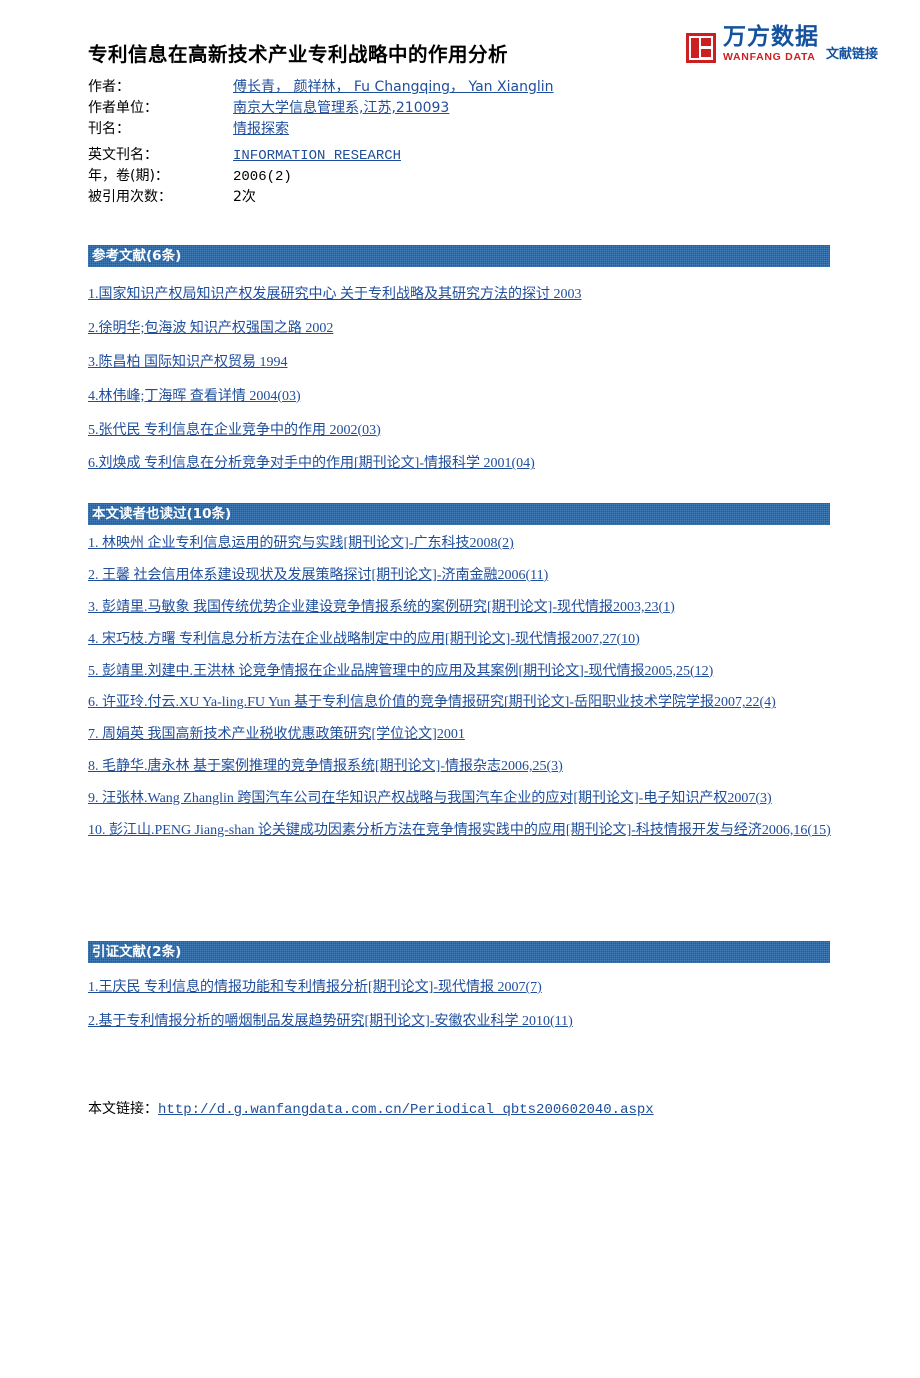 The image size is (920, 1378). Describe the element at coordinates (109, 129) in the screenshot. I see `metadata-label-journal: 刊名：` at that location.